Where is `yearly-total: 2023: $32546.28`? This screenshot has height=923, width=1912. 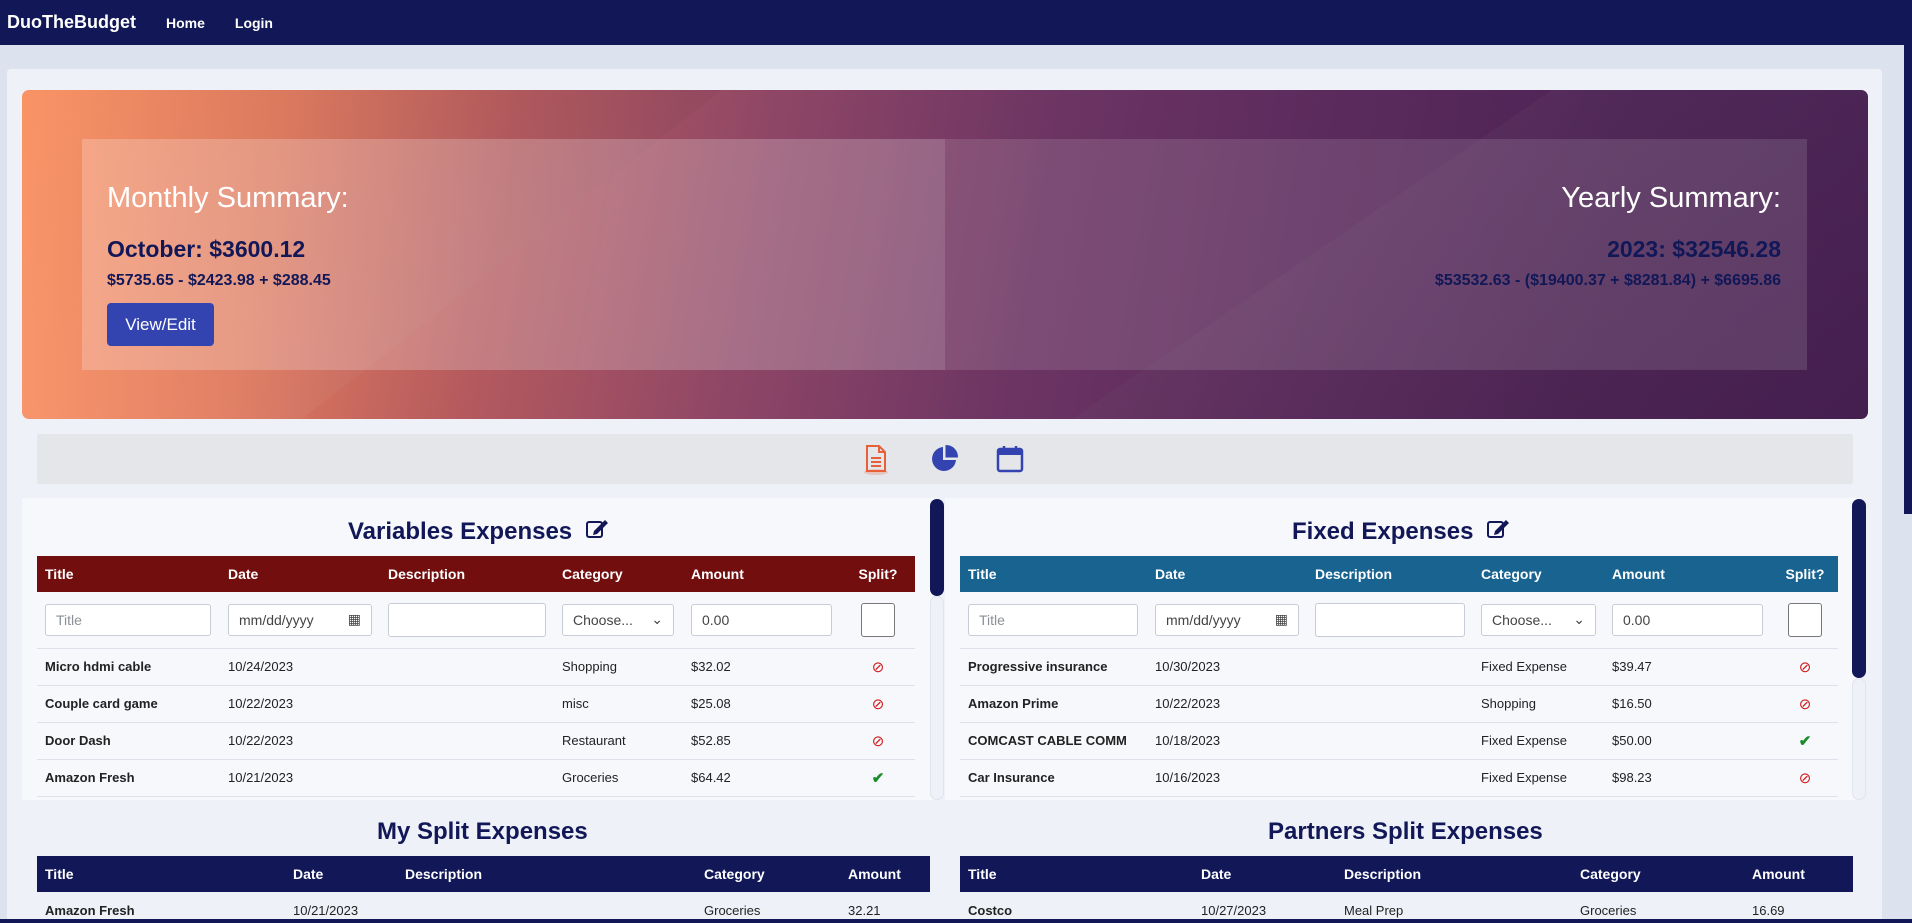
yearly-total: 2023: $32546.28 is located at coordinates (1694, 249).